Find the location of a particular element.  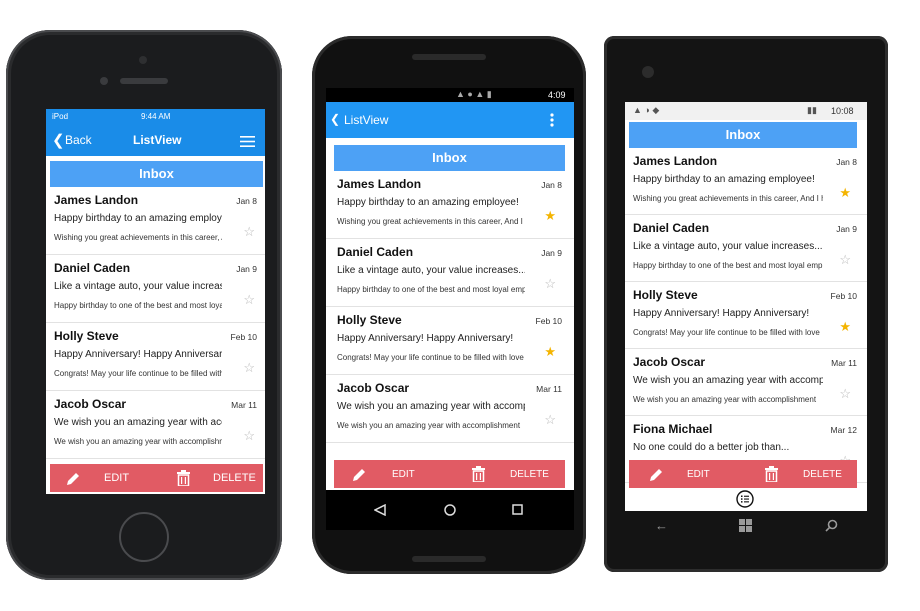

front-camera is located at coordinates (648, 72).